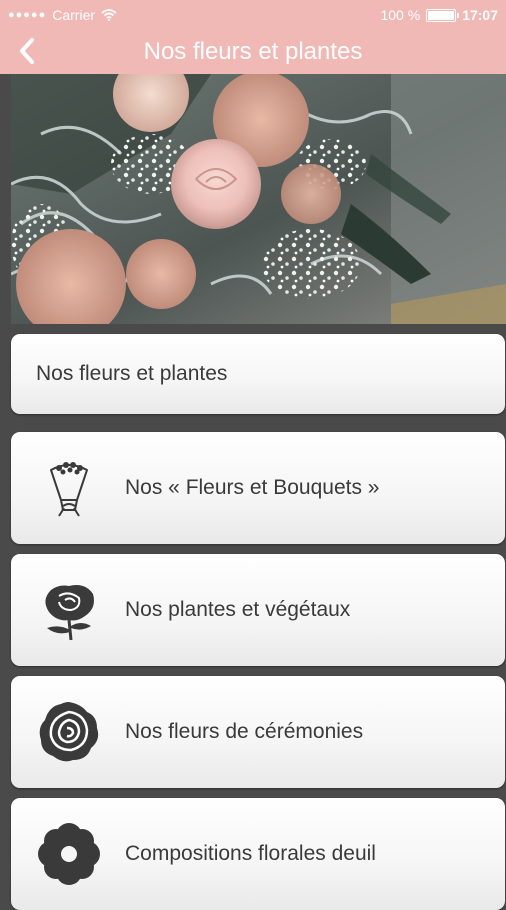 Image resolution: width=506 pixels, height=910 pixels. I want to click on flower-icon, so click(69, 854).